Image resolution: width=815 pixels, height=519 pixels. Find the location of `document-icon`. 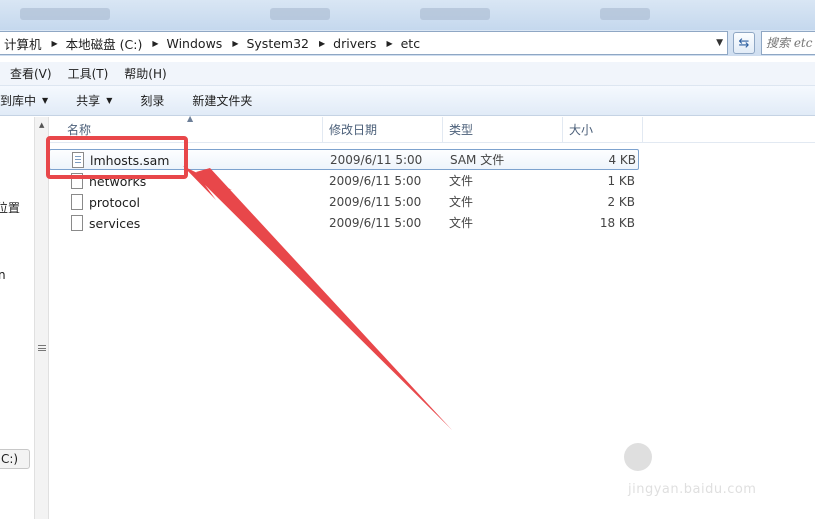

document-icon is located at coordinates (78, 160).